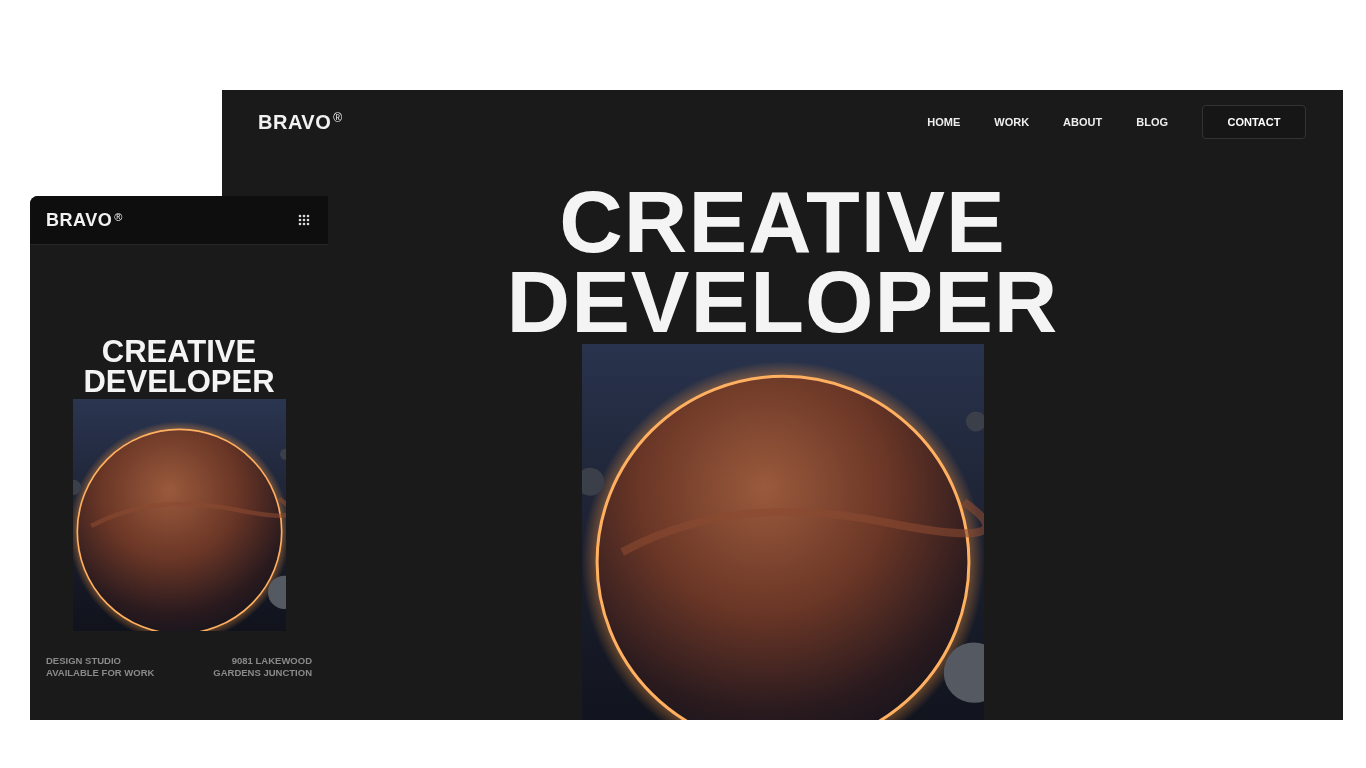 The height and width of the screenshot is (768, 1366). Describe the element at coordinates (262, 673) in the screenshot. I see `address-text: GARDENS JUNCTION` at that location.